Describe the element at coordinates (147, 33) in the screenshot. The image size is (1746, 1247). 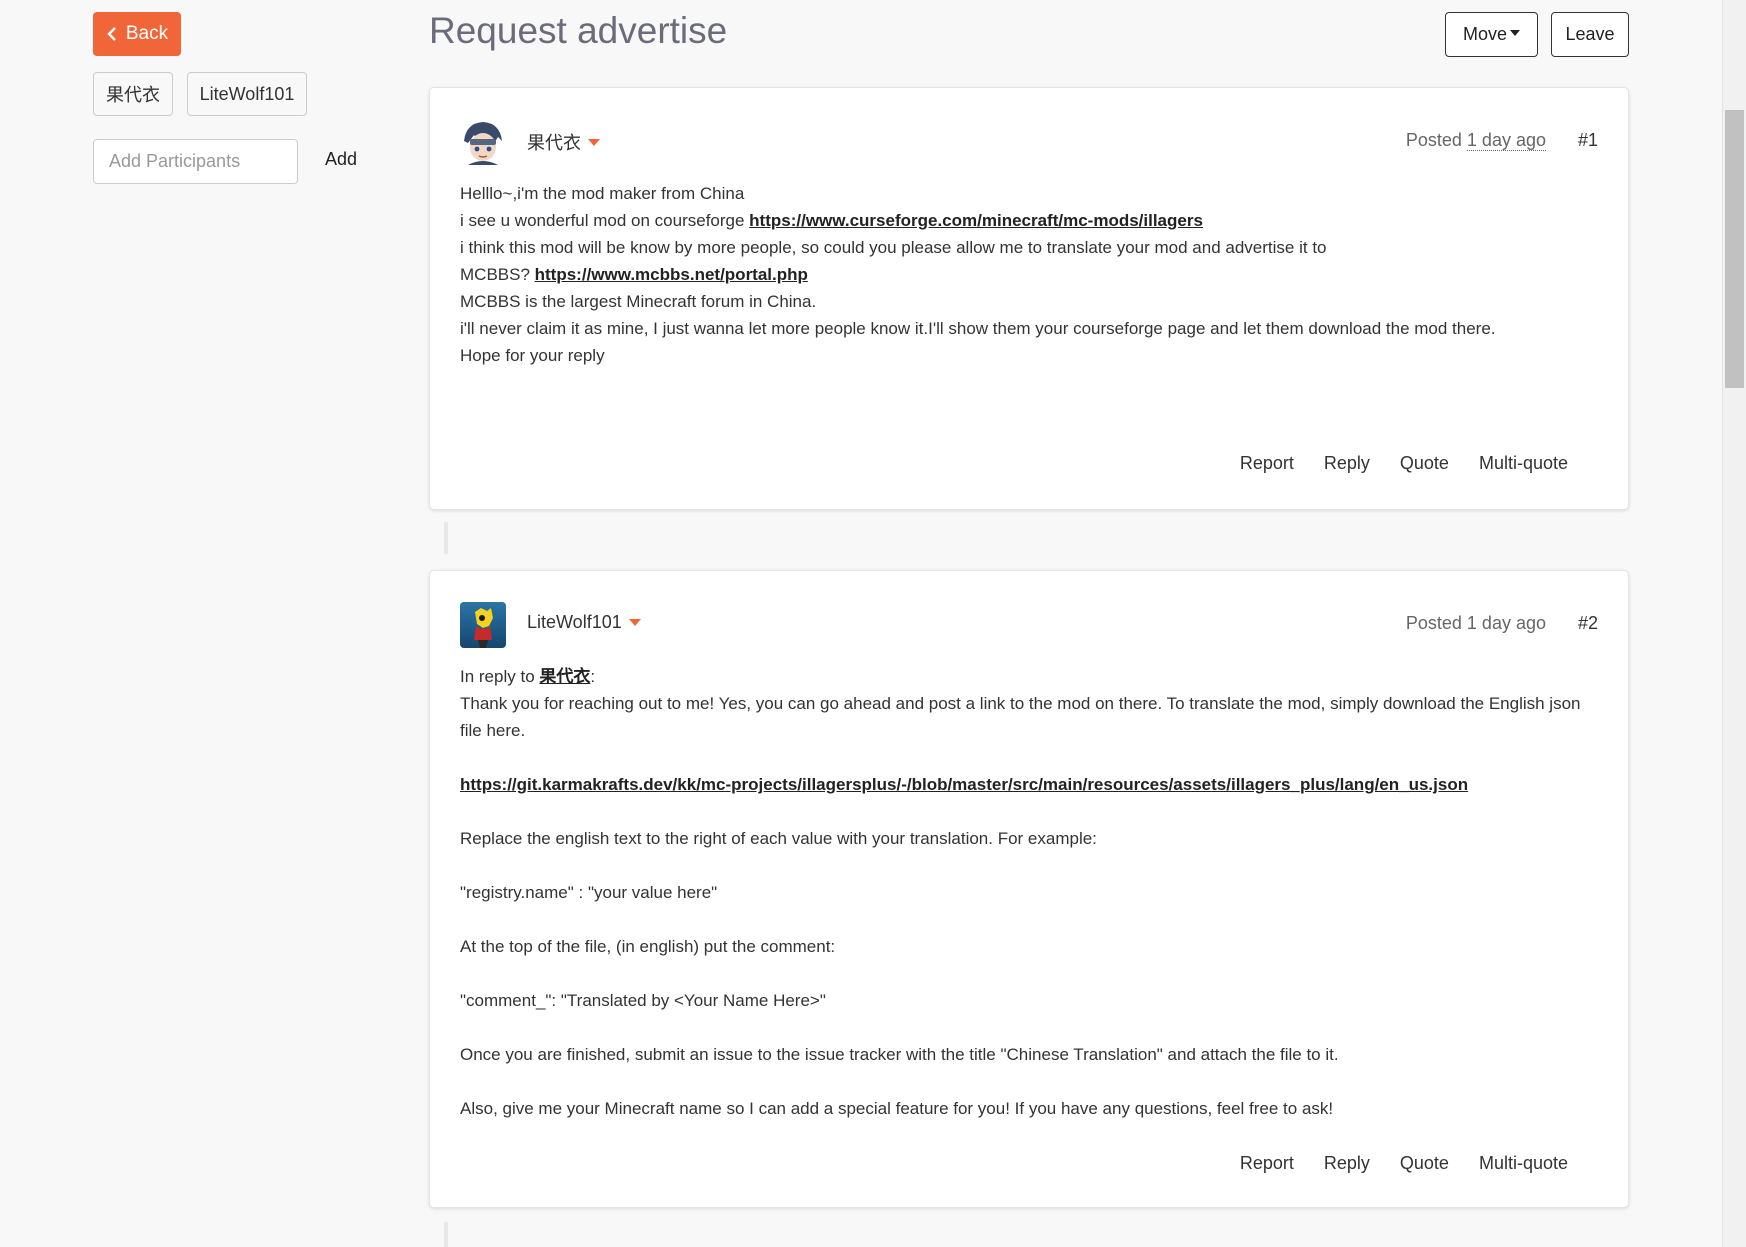
I see `back-button-label: Back` at that location.